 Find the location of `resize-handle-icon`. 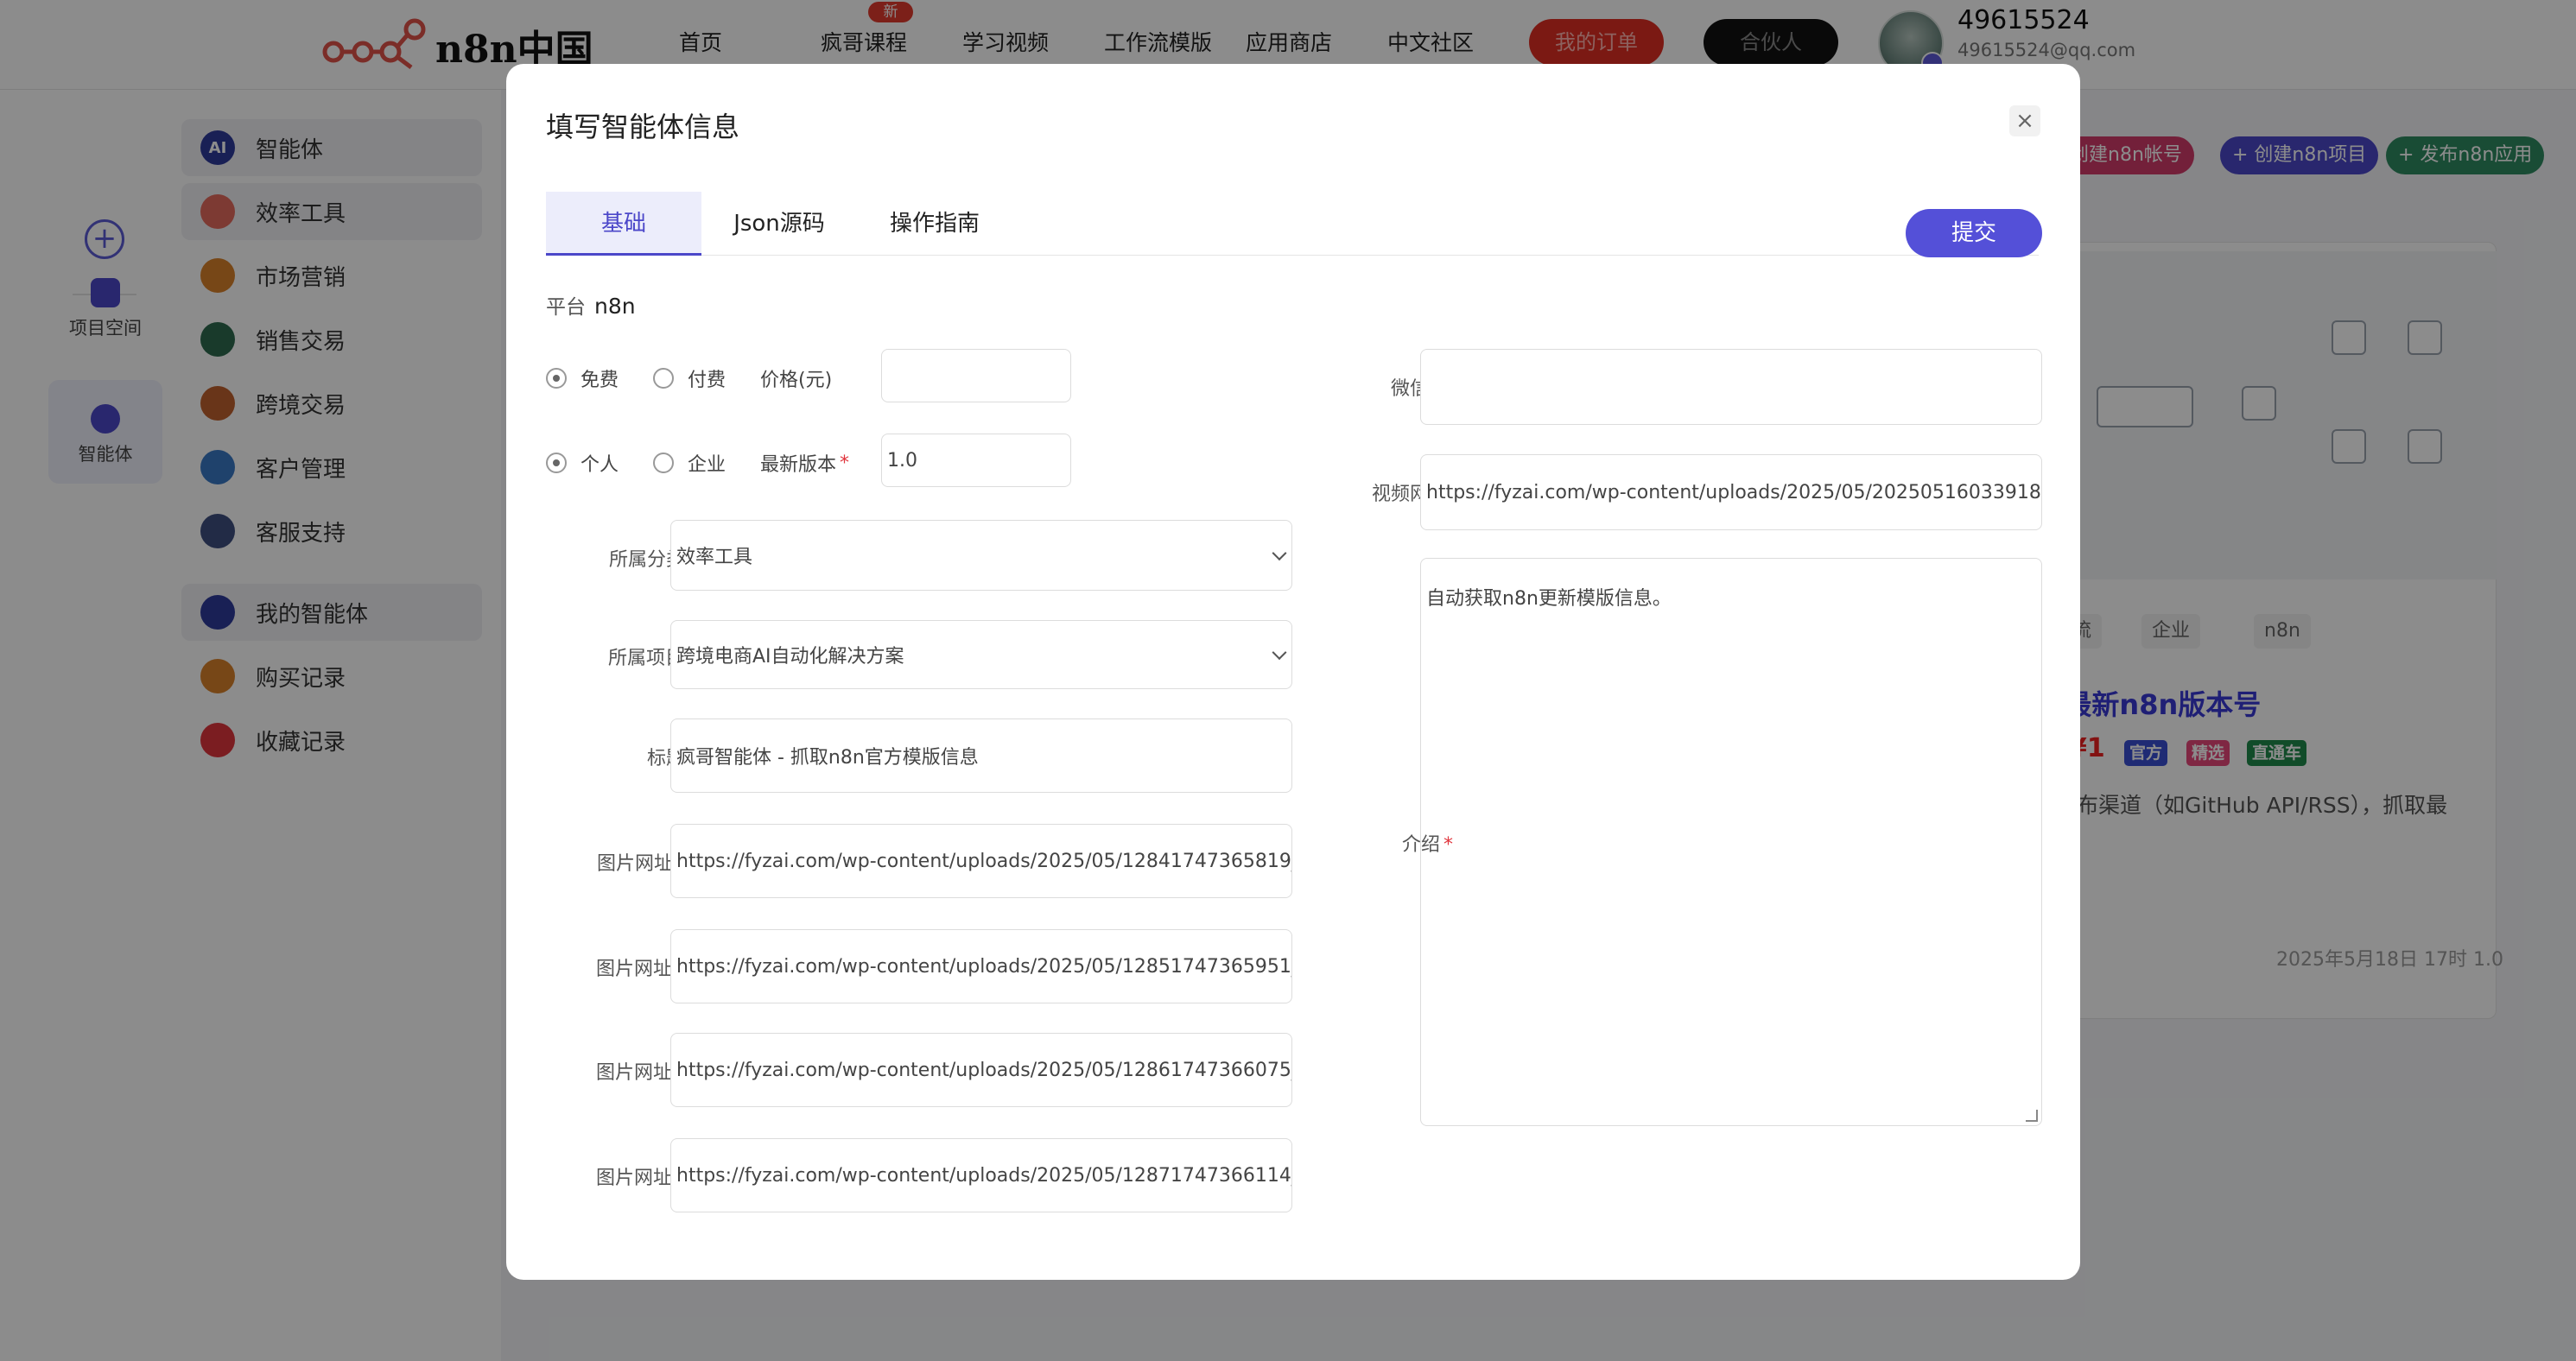

resize-handle-icon is located at coordinates (2032, 1116).